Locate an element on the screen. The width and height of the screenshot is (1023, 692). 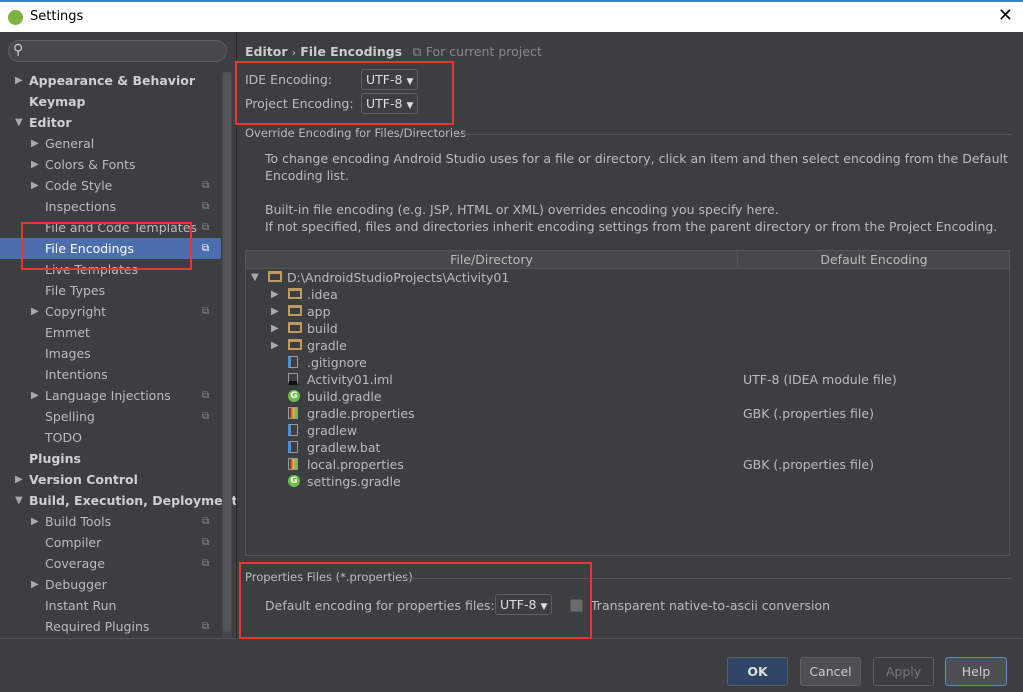
table-row: Gsettings.gradle is located at coordinates (627, 481).